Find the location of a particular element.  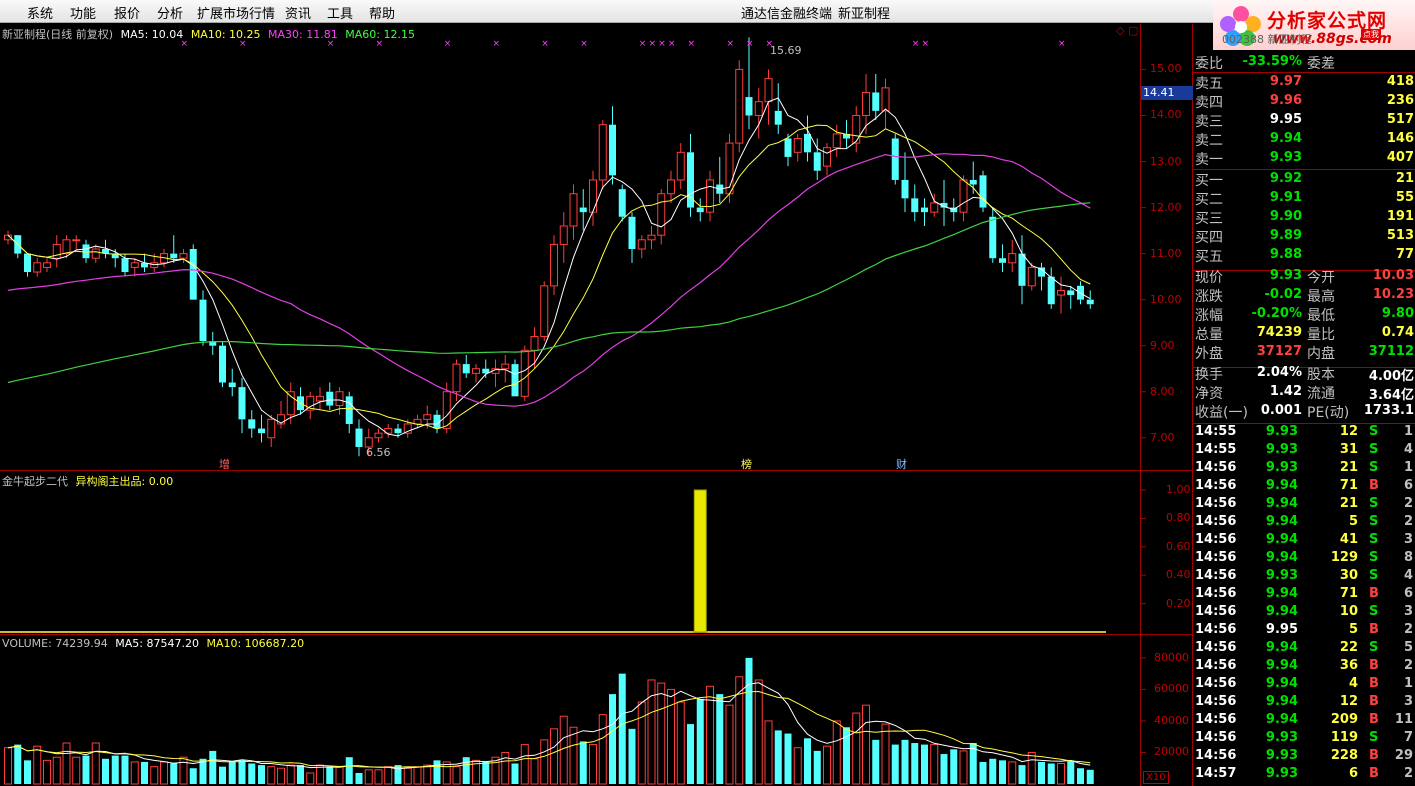

tick-row: 14:56 9.93 119 S 7 is located at coordinates (1304, 739).